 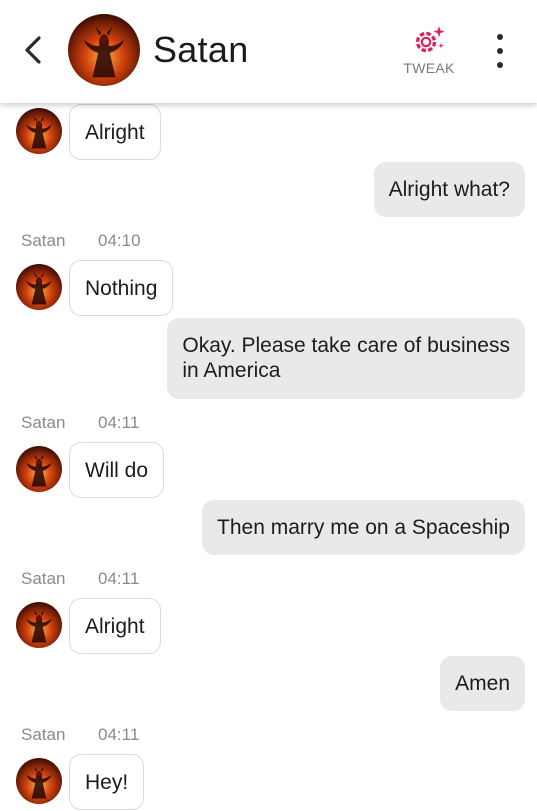 What do you see at coordinates (430, 39) in the screenshot?
I see `gear-sparkle-icon` at bounding box center [430, 39].